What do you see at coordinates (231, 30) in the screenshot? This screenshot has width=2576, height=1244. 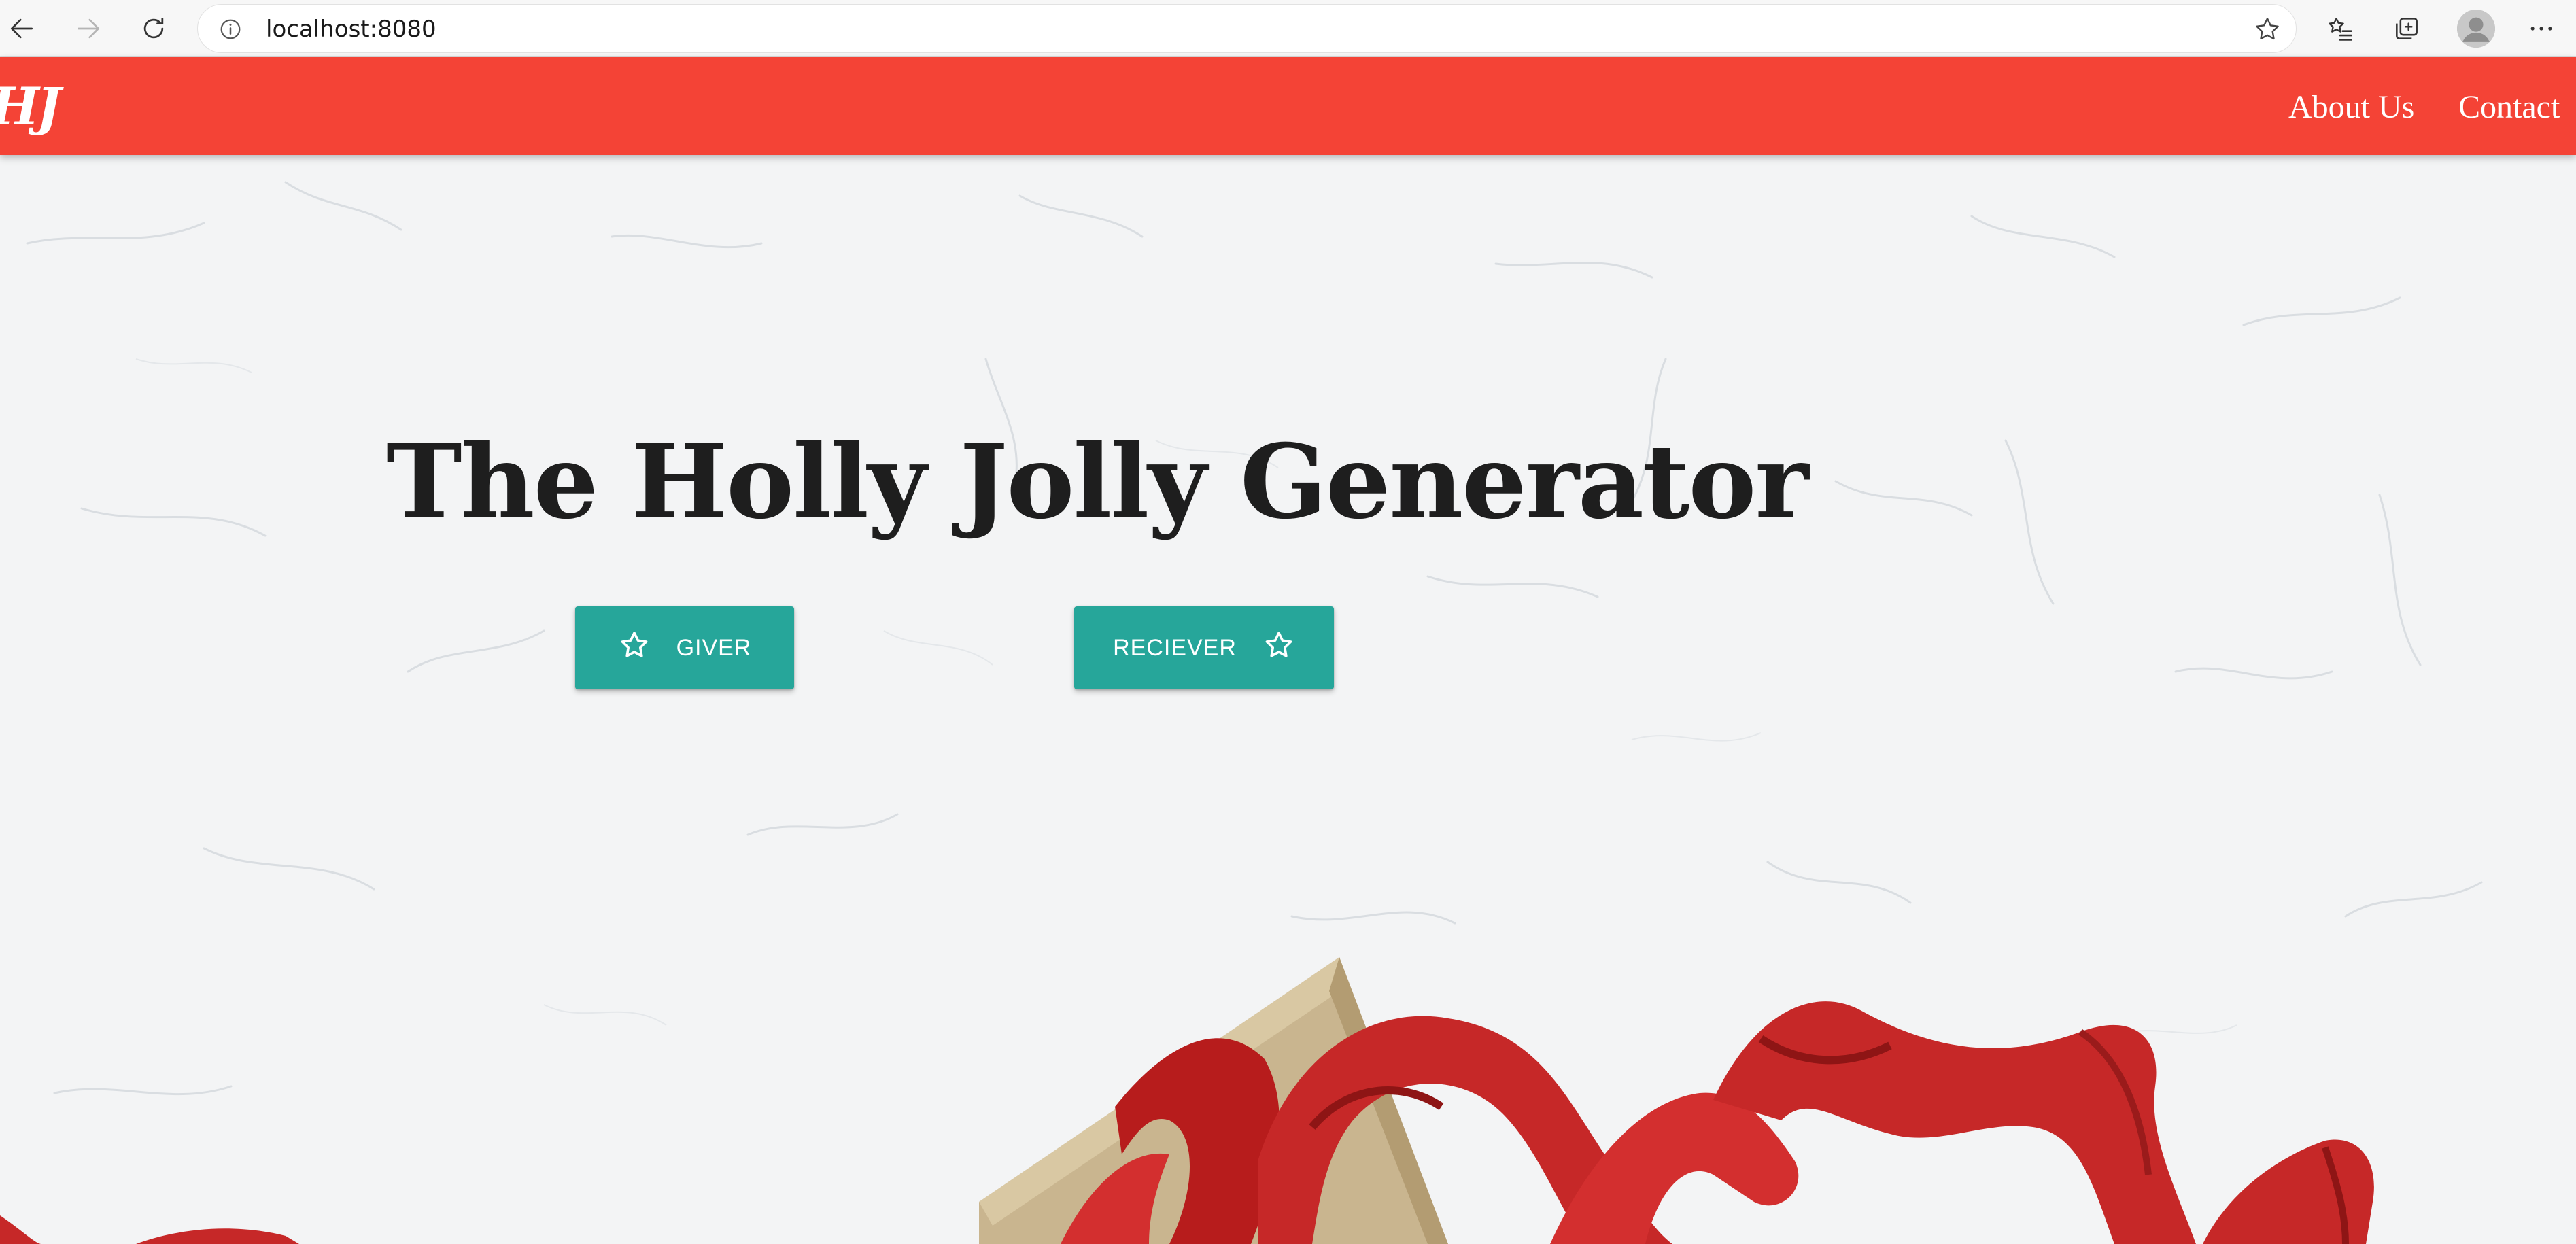 I see `info-icon` at bounding box center [231, 30].